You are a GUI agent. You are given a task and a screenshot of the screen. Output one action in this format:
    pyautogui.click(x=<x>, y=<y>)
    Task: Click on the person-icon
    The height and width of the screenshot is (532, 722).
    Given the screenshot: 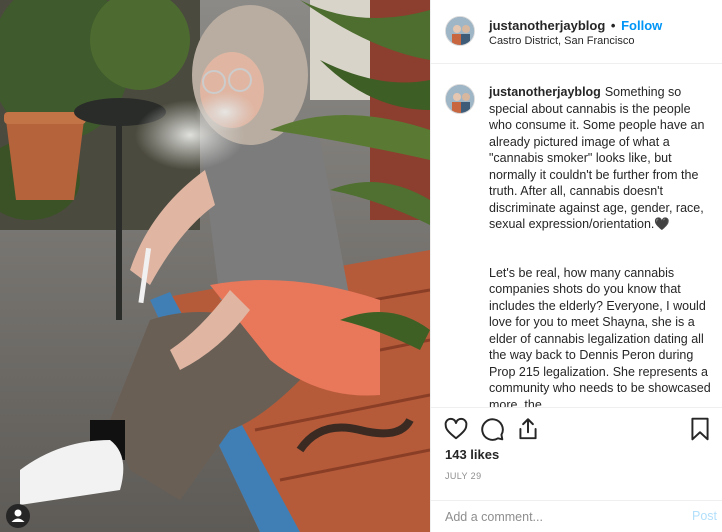 What is the action you would take?
    pyautogui.click(x=18, y=515)
    